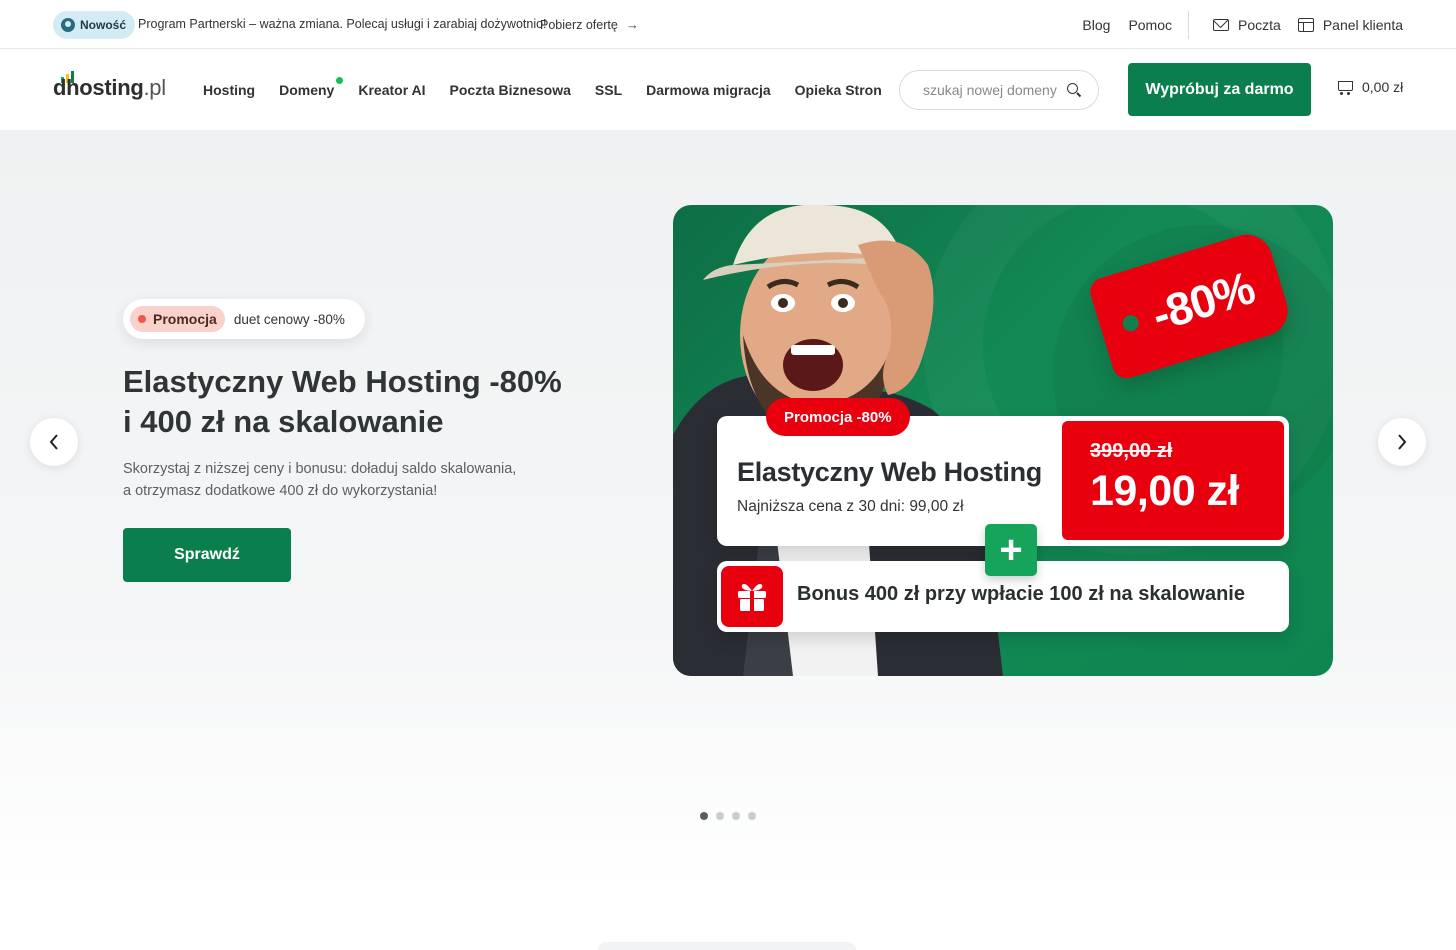  I want to click on offer-lowest-price: Najniższa cena z 30 dni: 99,00 zł, so click(850, 506).